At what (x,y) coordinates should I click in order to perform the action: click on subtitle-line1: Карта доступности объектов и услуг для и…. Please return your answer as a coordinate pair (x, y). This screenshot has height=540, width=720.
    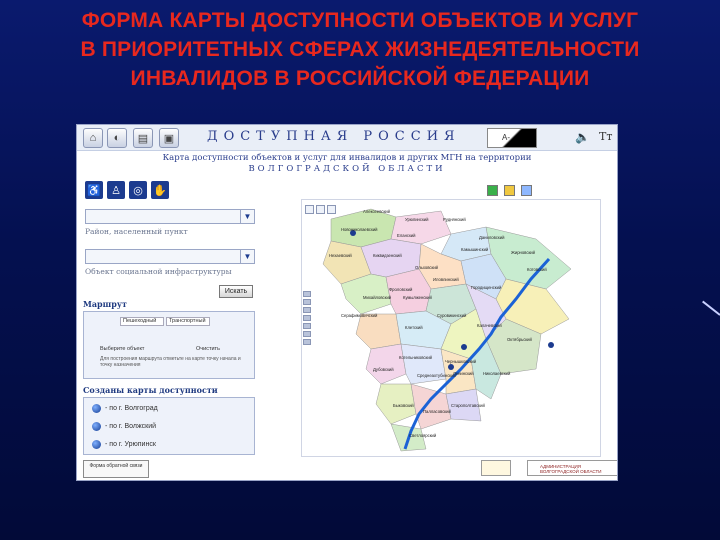
    Looking at the image, I should click on (347, 158).